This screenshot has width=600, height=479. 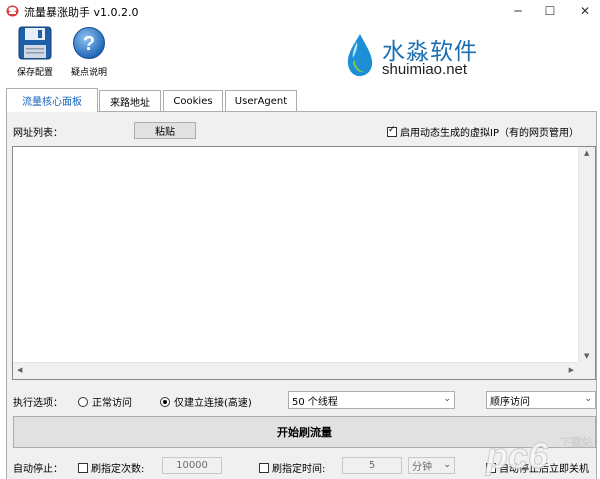 I want to click on window-title: 流量暴涨助手 v1.0.2.0, so click(x=81, y=12).